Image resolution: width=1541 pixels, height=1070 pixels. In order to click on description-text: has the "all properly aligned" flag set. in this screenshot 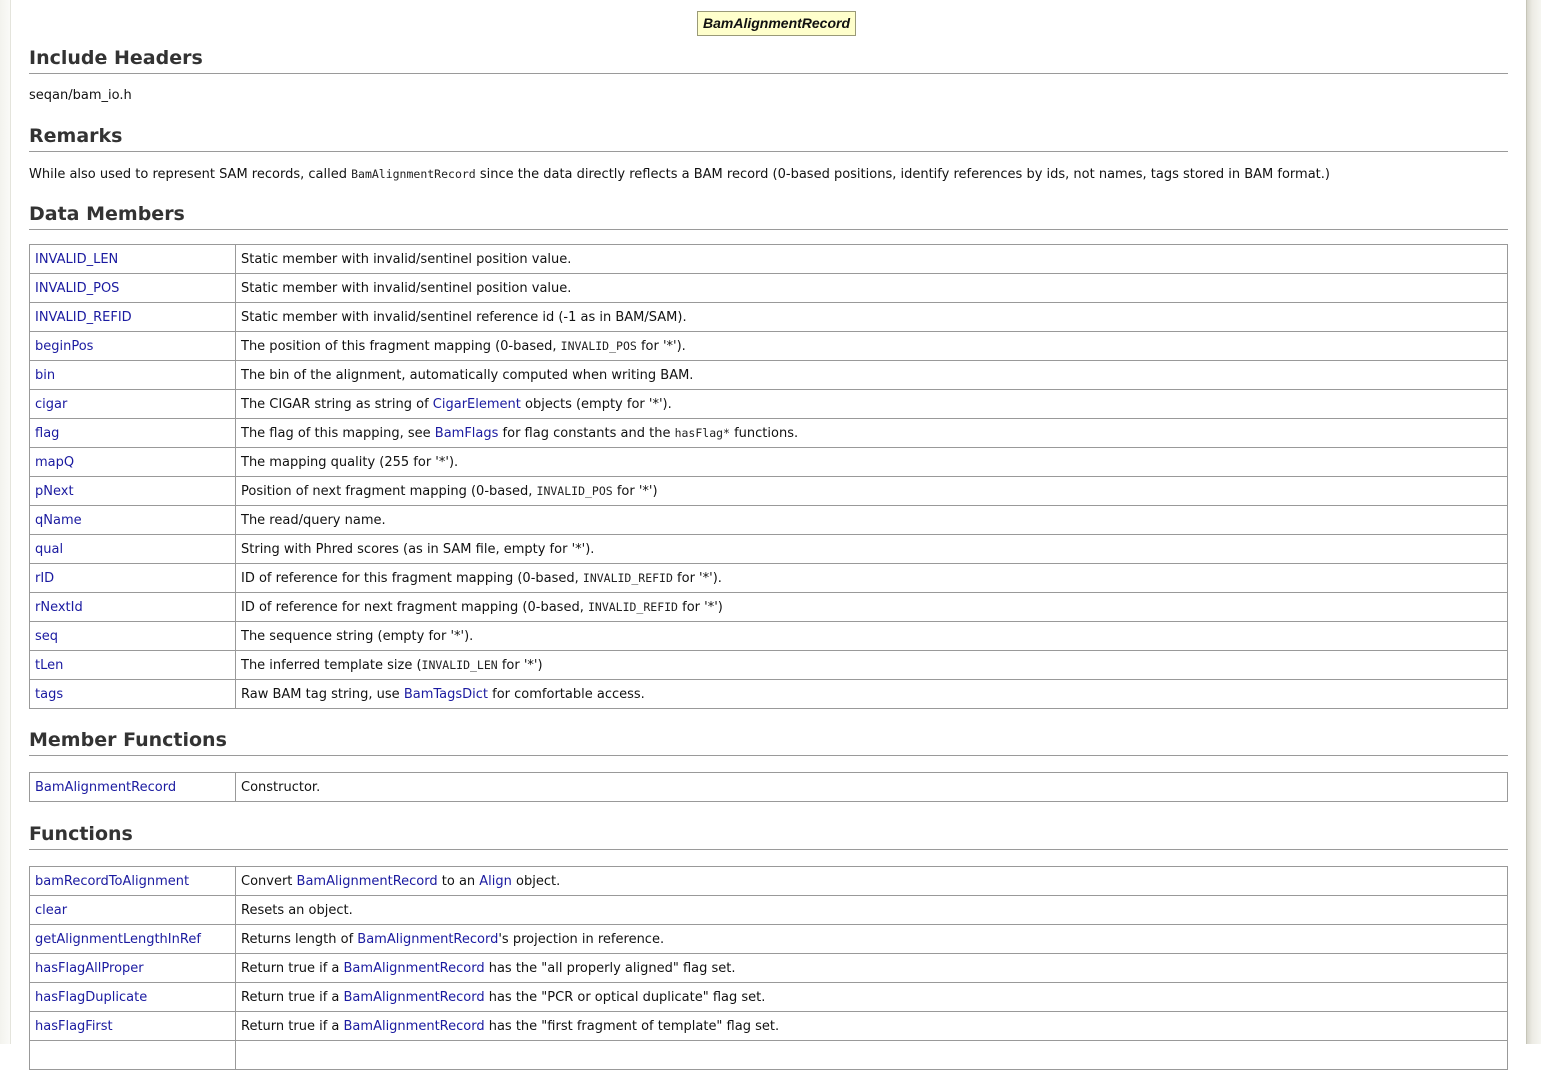, I will do `click(610, 968)`.